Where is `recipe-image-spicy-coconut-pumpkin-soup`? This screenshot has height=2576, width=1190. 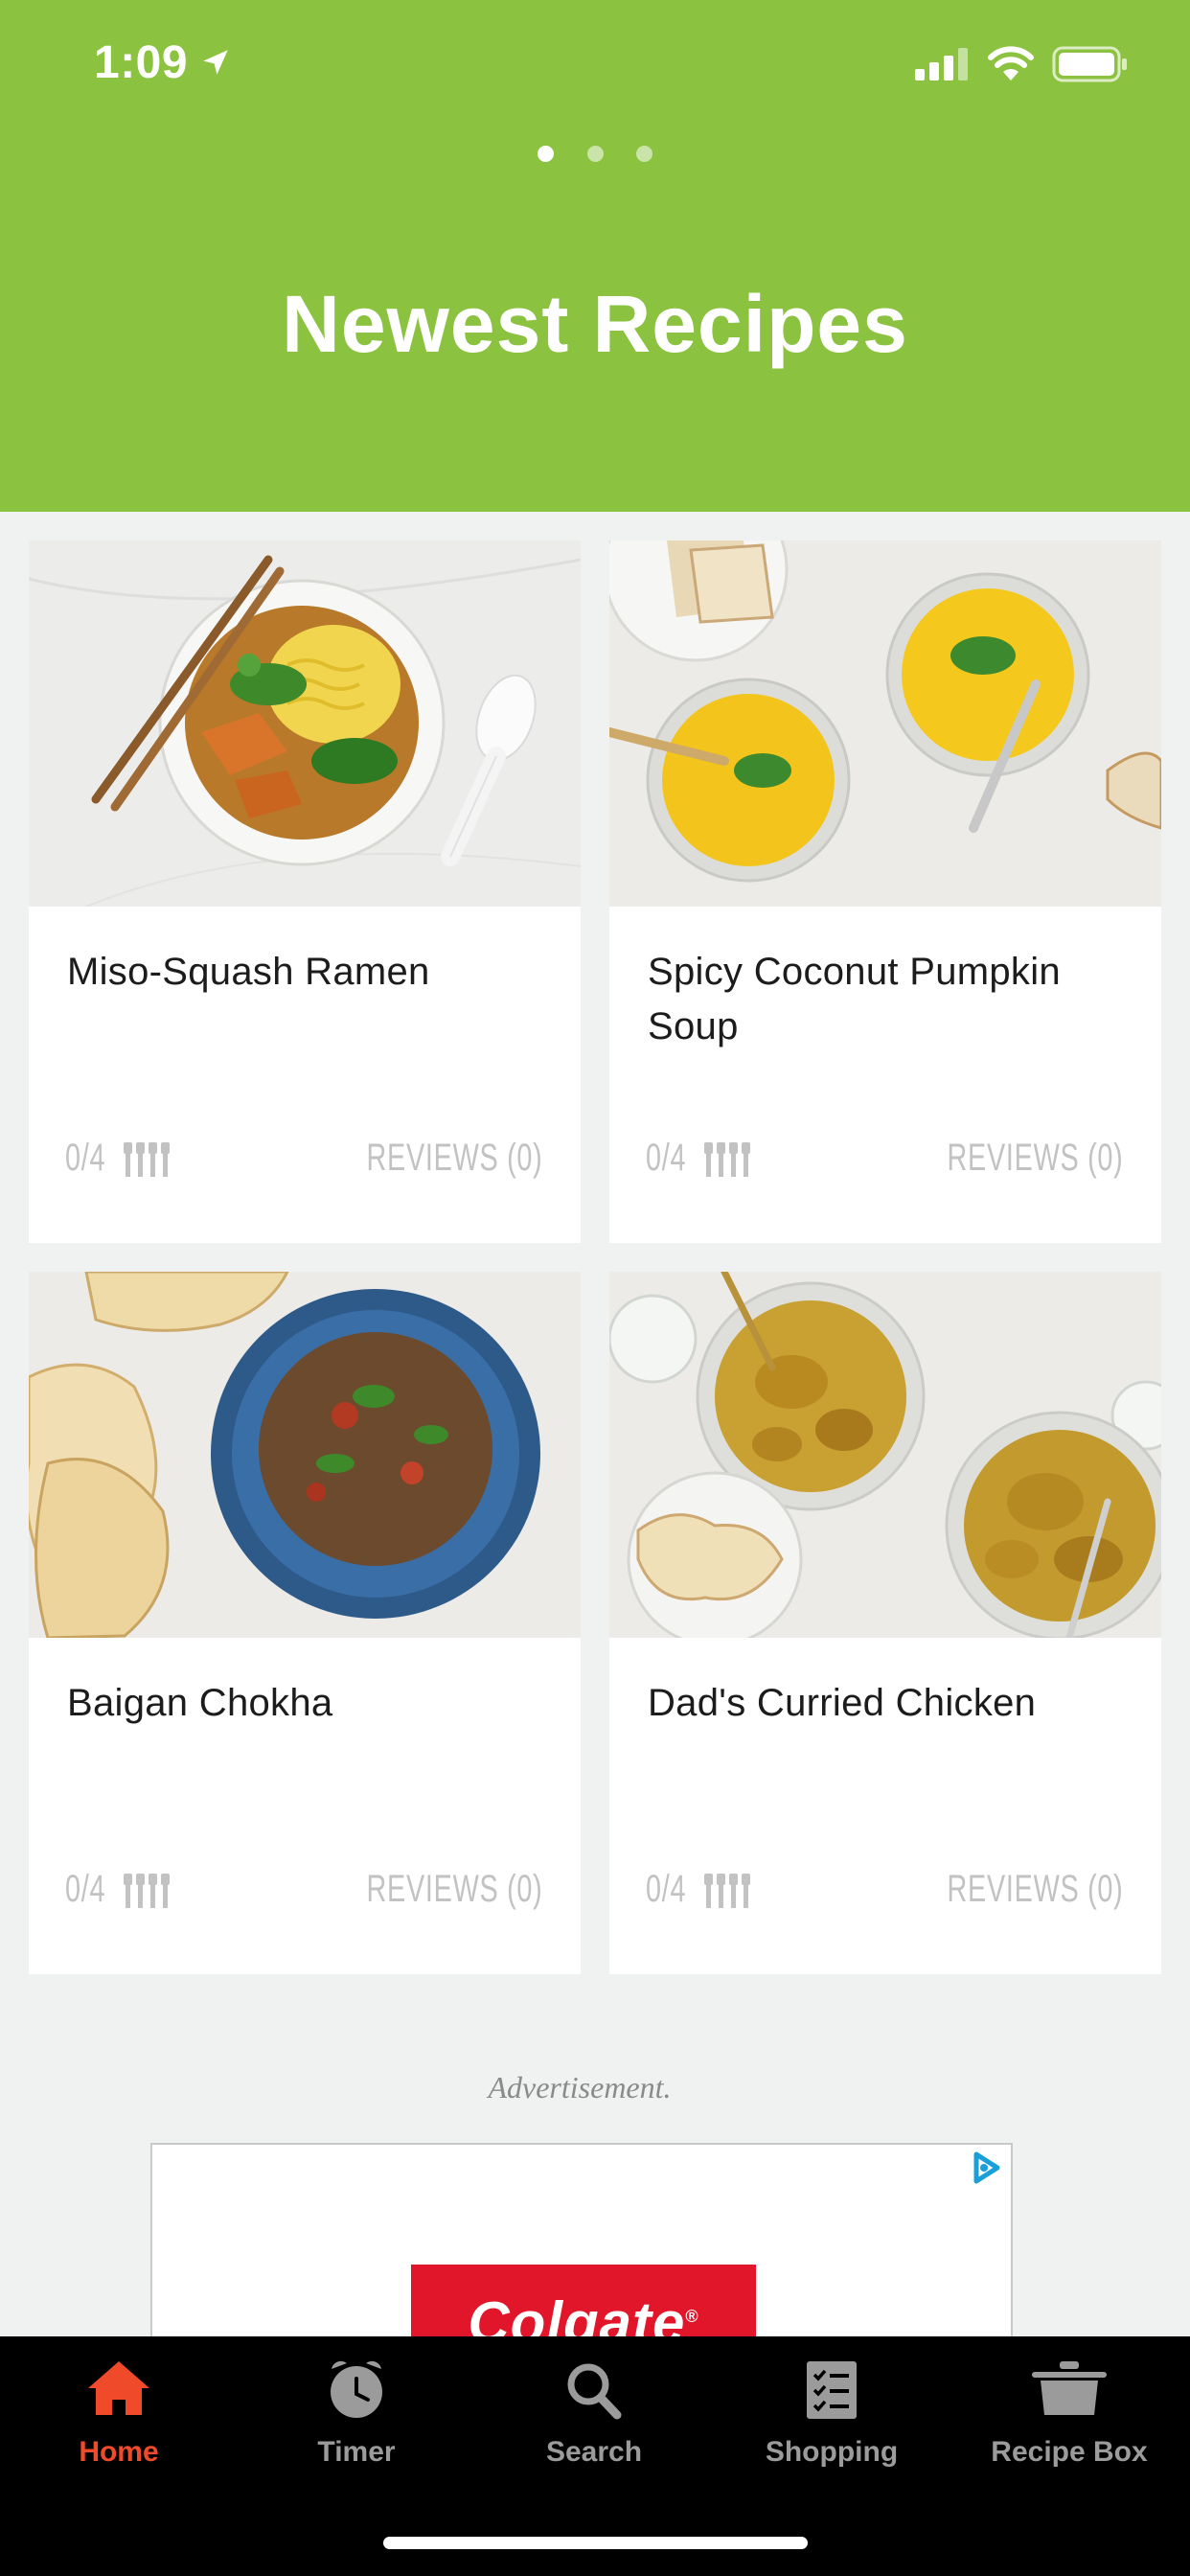 recipe-image-spicy-coconut-pumpkin-soup is located at coordinates (885, 723).